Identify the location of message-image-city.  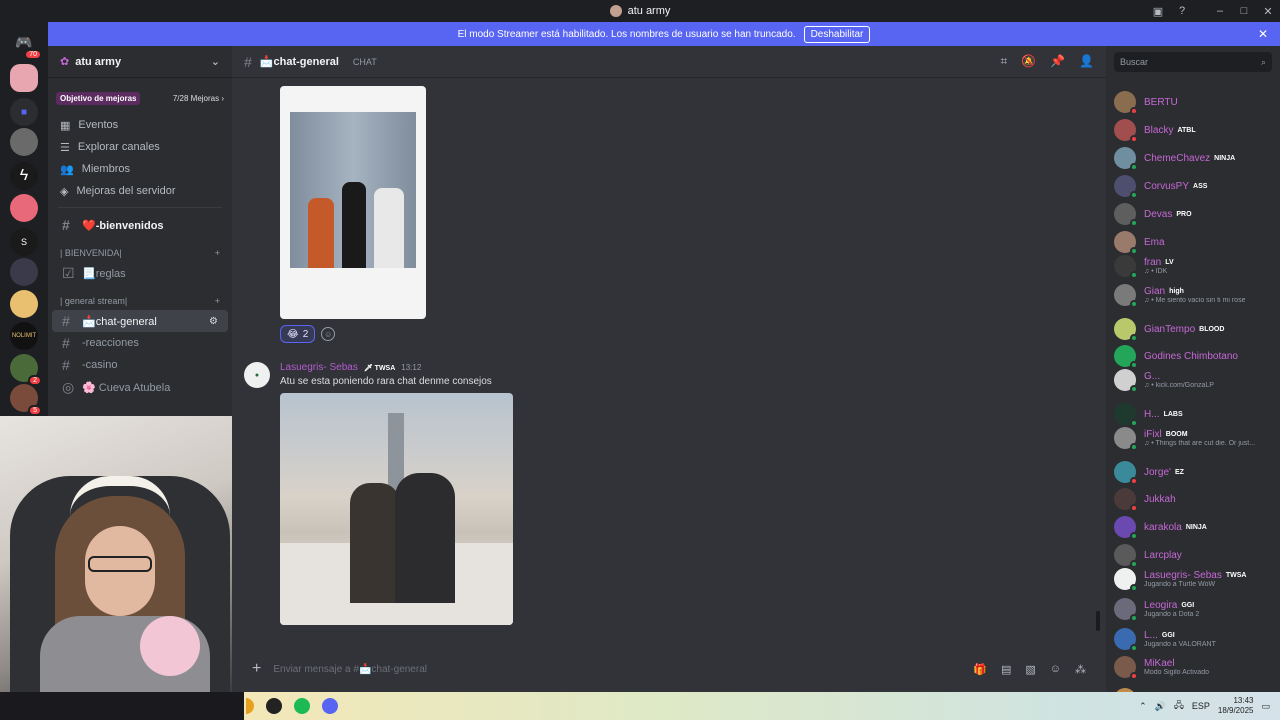
(396, 509).